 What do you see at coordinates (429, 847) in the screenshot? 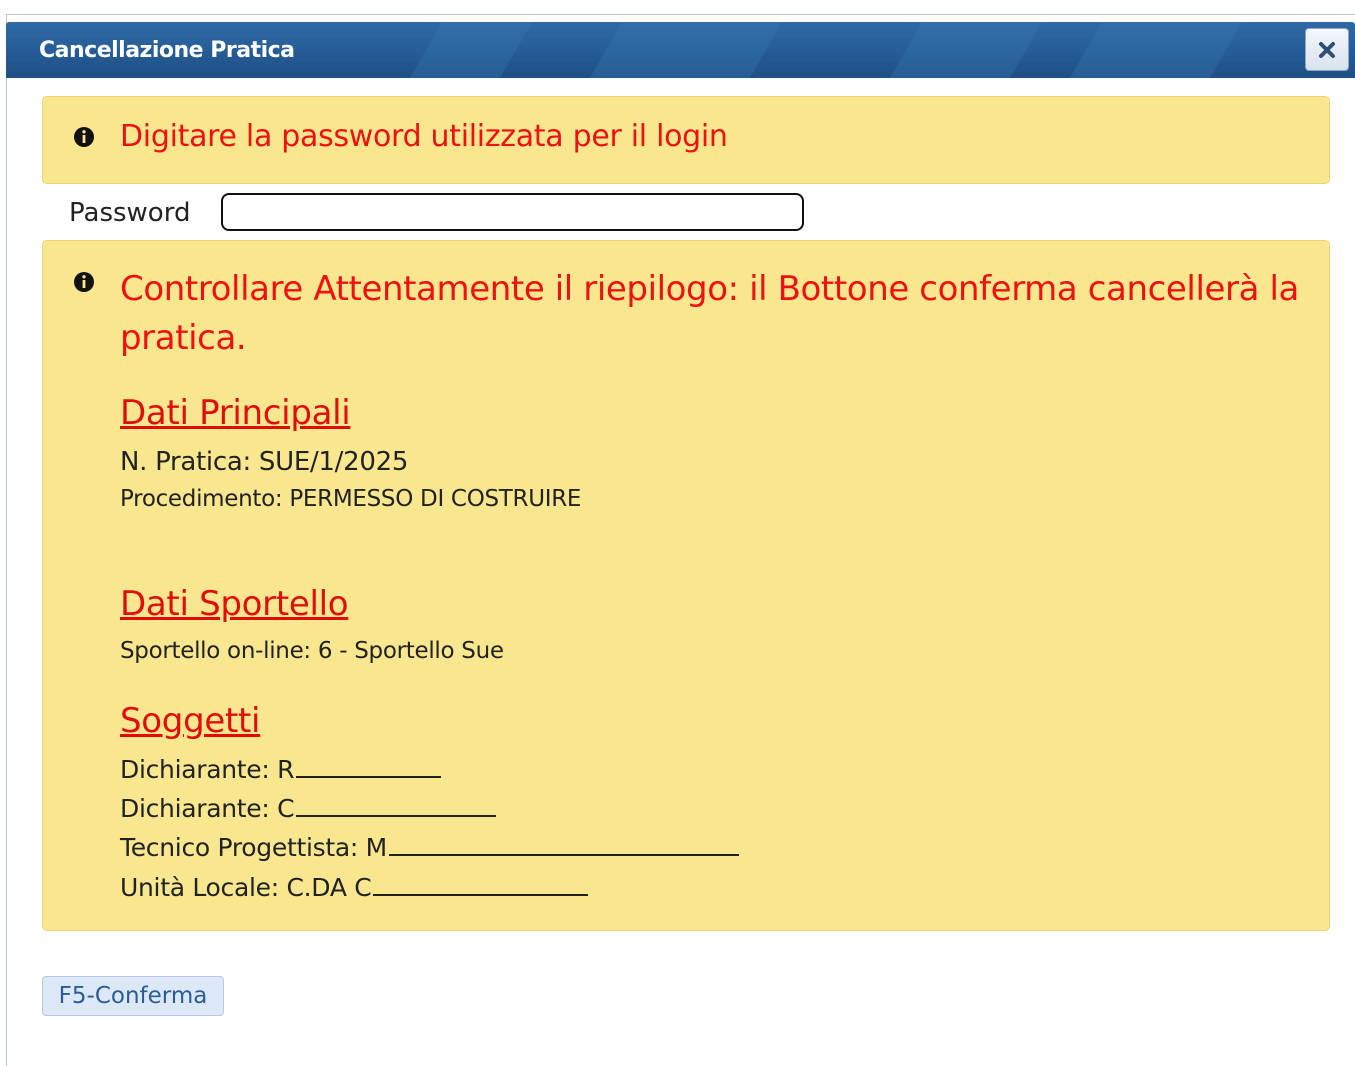
I see `tecnico-progettista-row: Tecnico Progettista: M` at bounding box center [429, 847].